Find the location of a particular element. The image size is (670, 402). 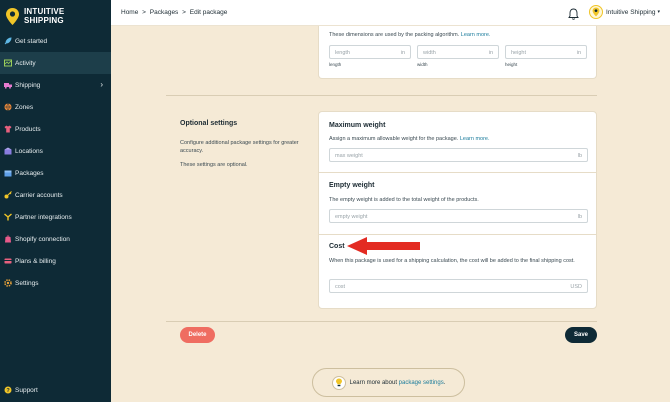

max-weight-input: max weight lb is located at coordinates (458, 155).